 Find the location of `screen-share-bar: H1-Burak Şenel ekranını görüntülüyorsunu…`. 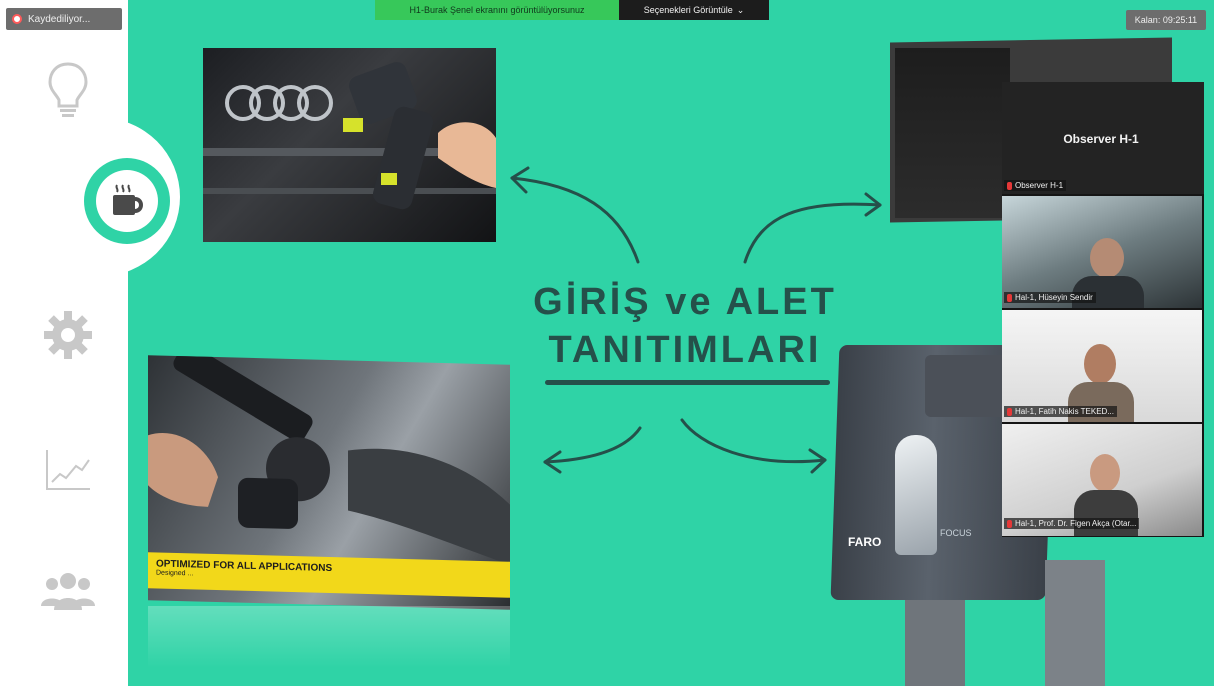

screen-share-bar: H1-Burak Şenel ekranını görüntülüyorsunu… is located at coordinates (572, 10).